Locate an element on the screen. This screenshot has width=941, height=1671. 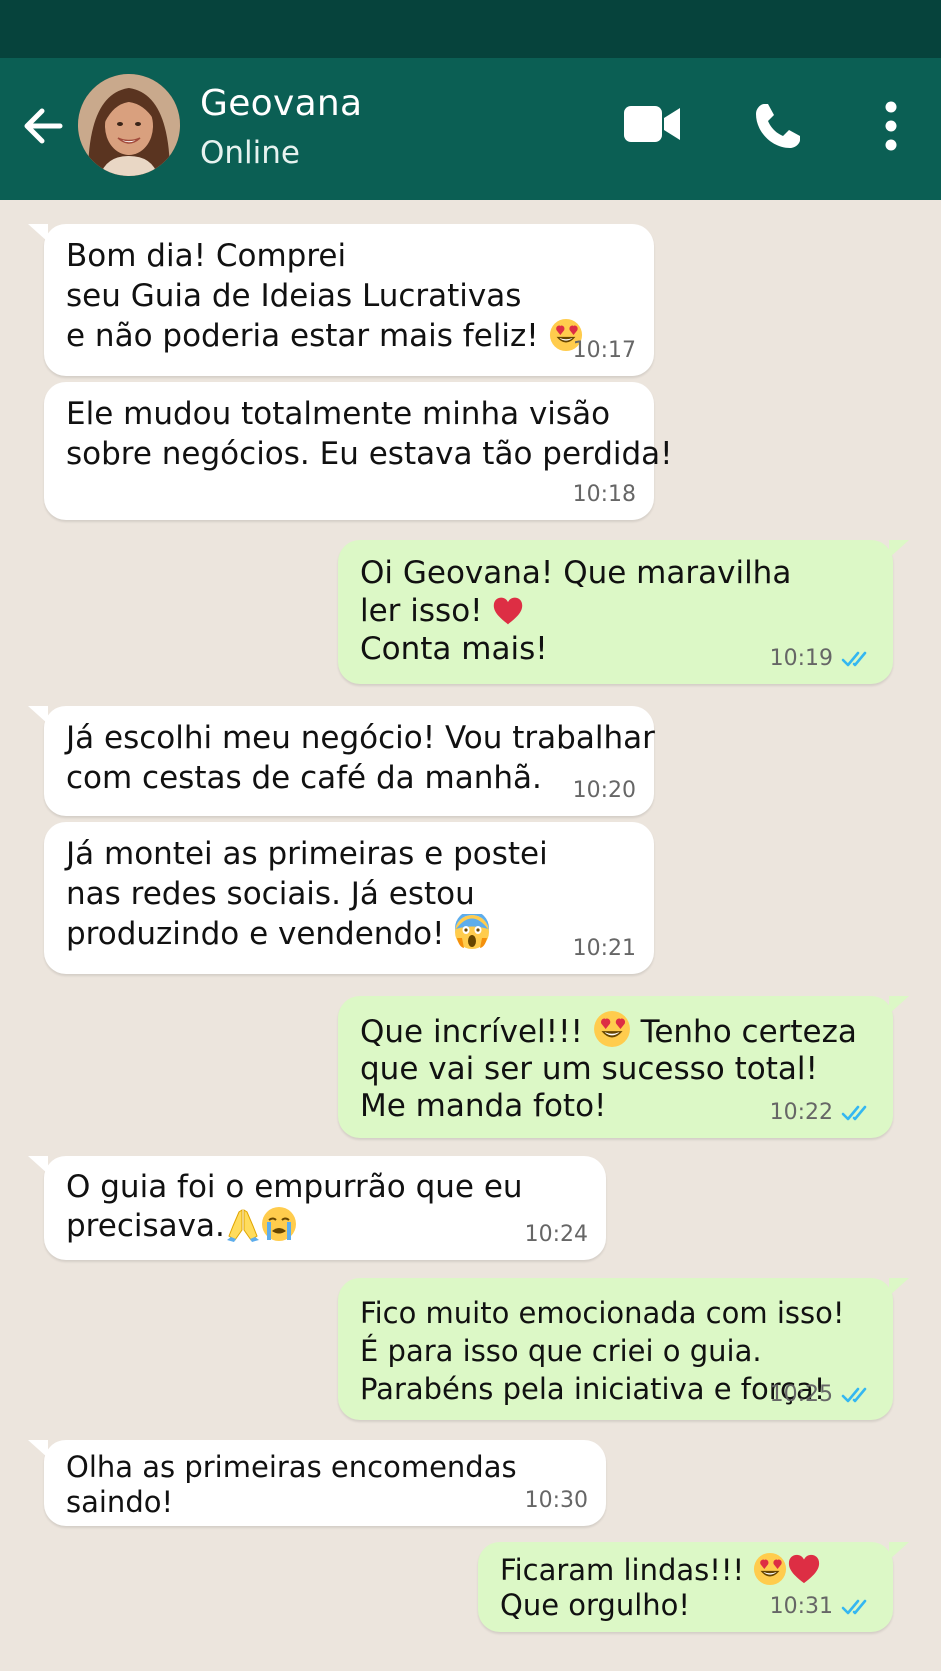
message-text: e não poderia estar mais feliz! is located at coordinates (302, 336).